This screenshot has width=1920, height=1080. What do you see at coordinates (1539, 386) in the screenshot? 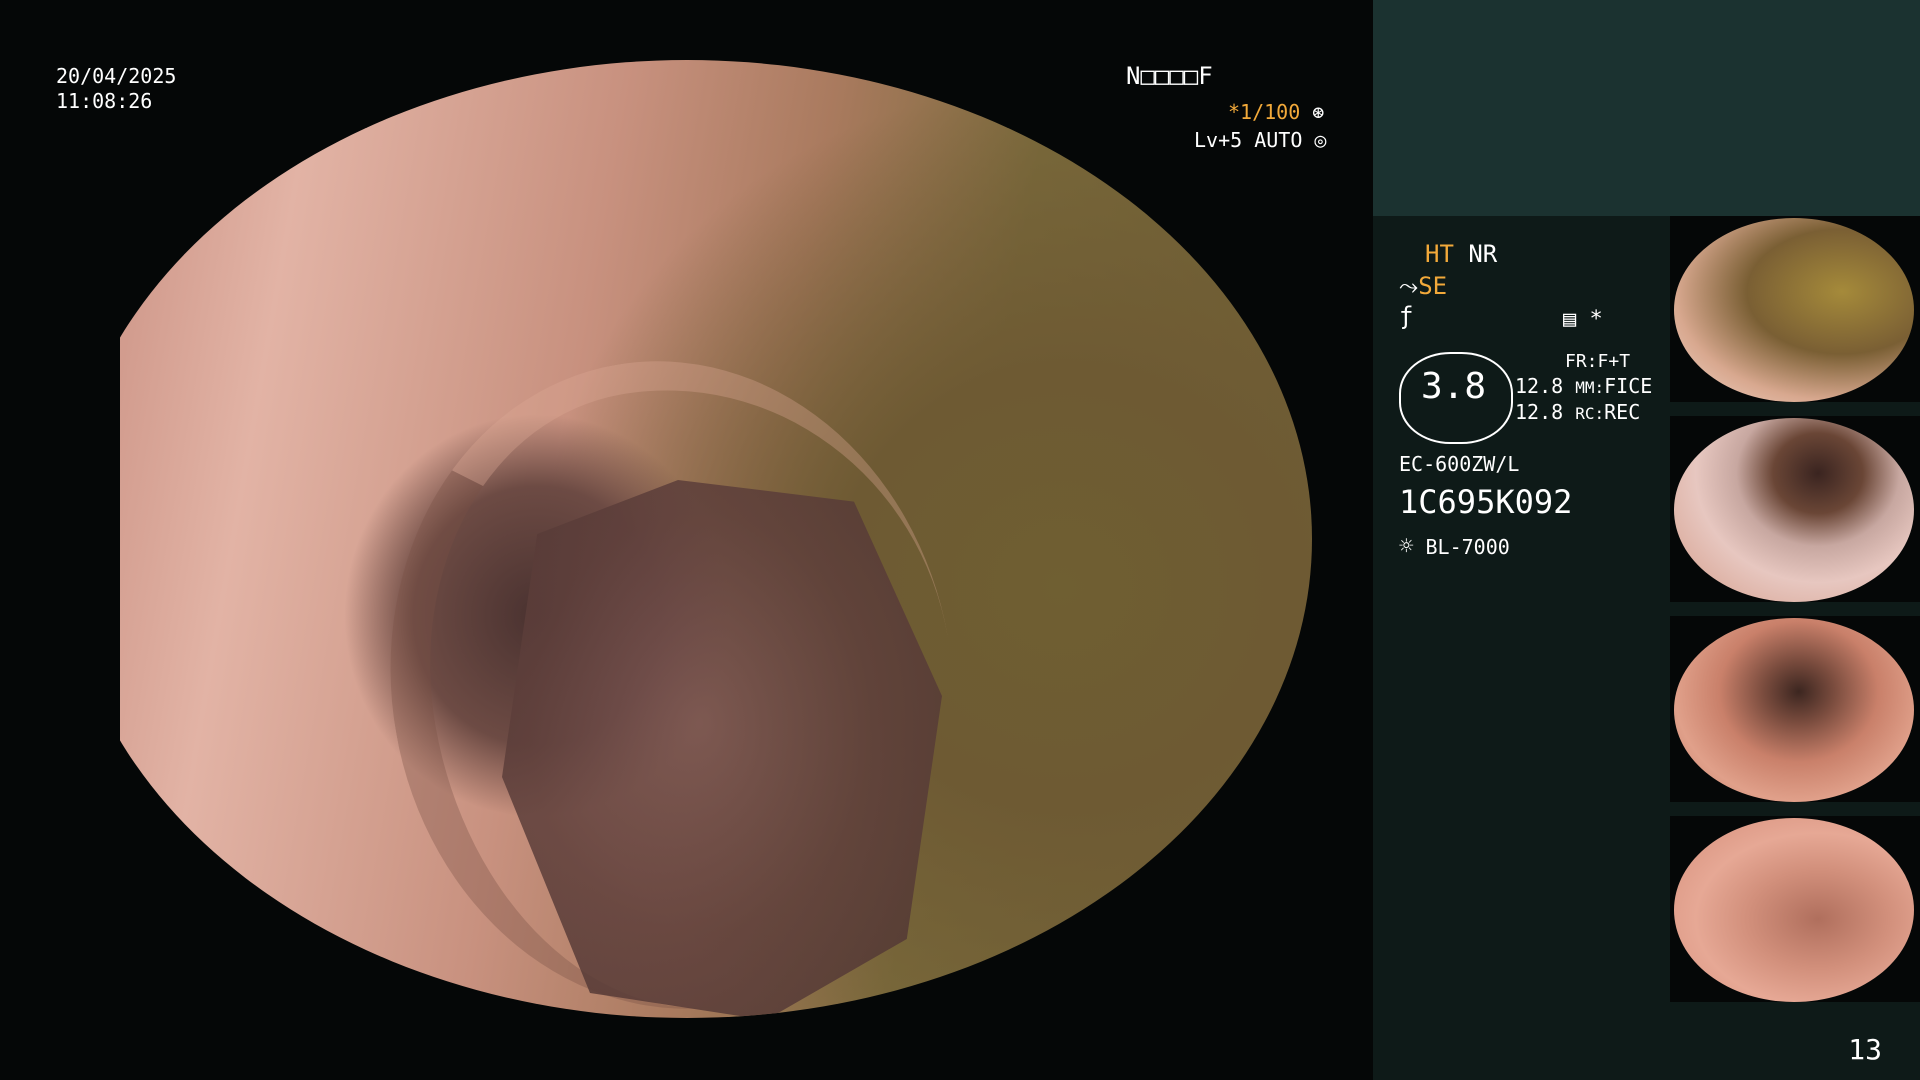
I see `value-1: 12.8` at bounding box center [1539, 386].